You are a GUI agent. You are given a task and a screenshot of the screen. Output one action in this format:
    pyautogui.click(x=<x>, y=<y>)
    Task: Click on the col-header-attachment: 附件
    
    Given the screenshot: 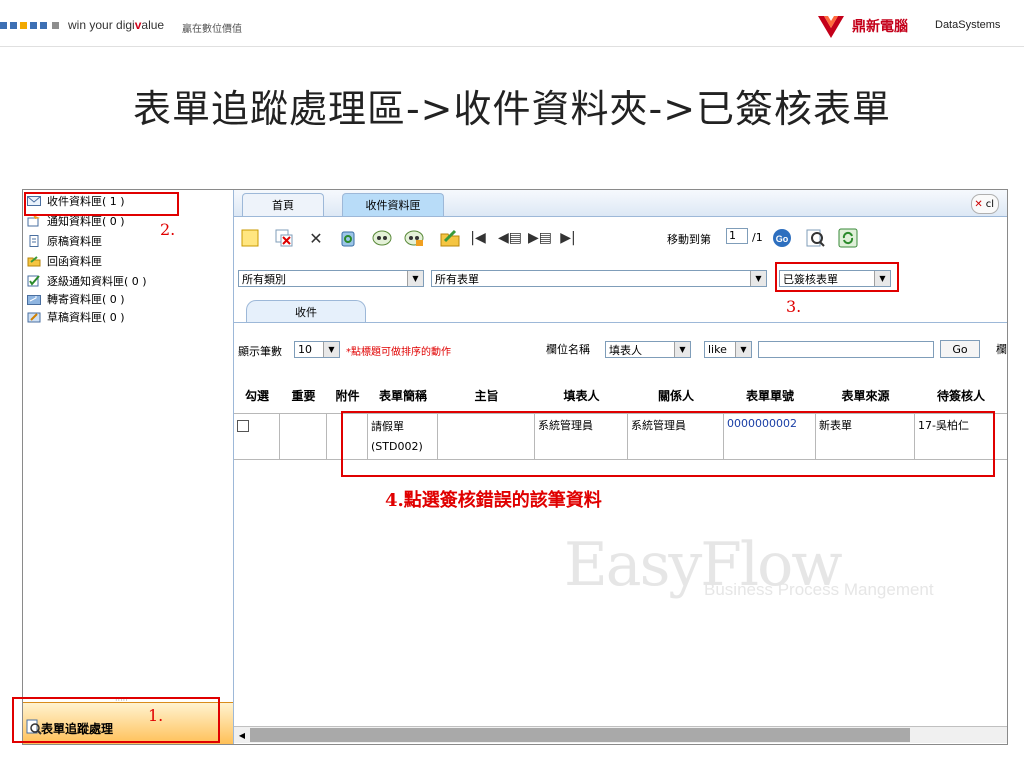 What is the action you would take?
    pyautogui.click(x=348, y=395)
    